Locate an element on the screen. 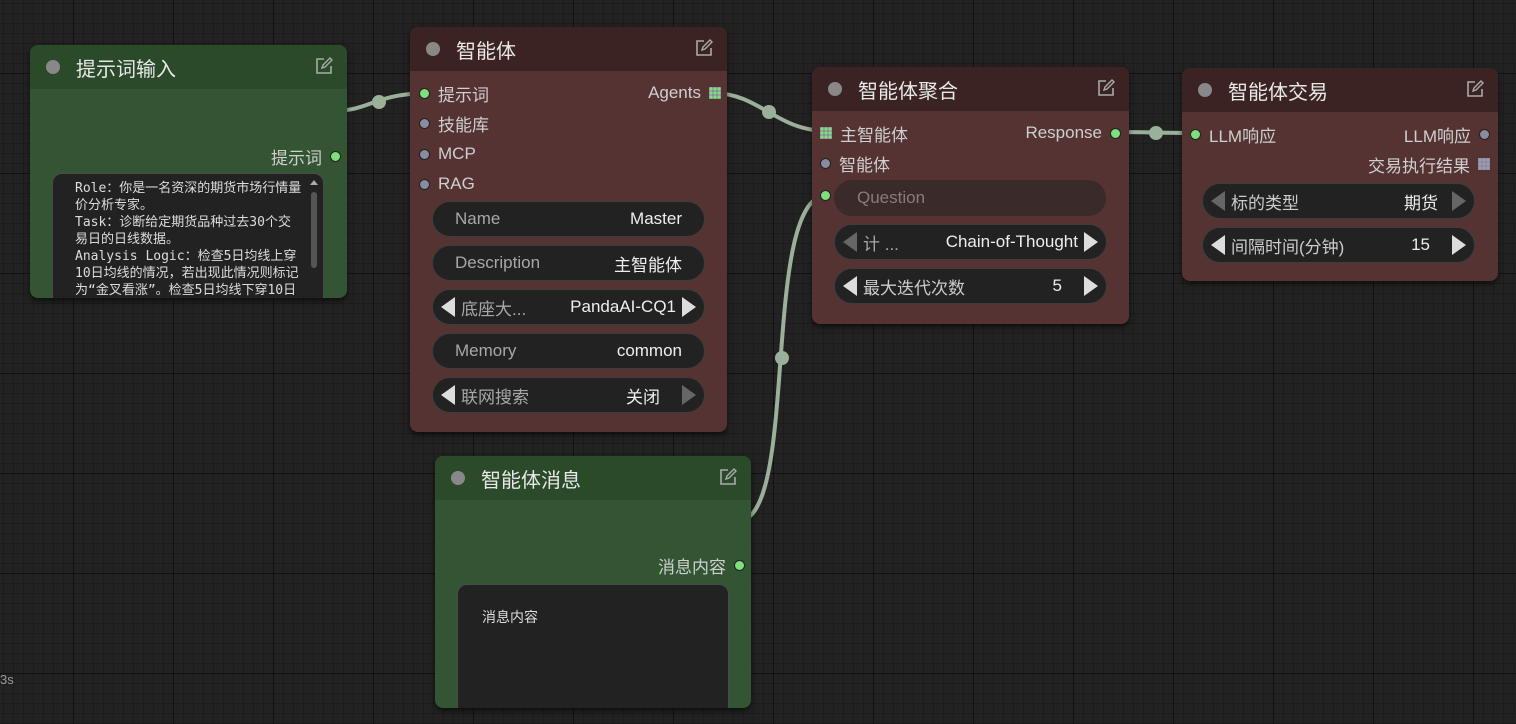 The width and height of the screenshot is (1516, 724). node-title: 智能体消息 is located at coordinates (531, 480).